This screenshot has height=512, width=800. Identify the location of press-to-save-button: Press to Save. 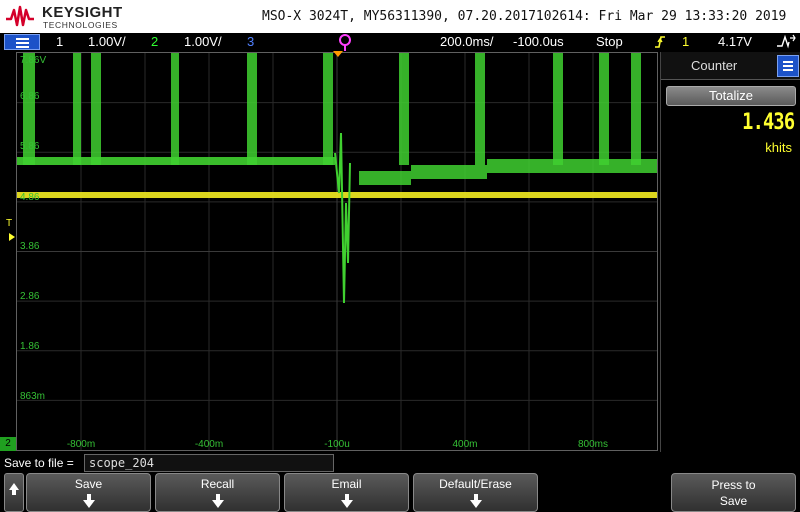
(733, 492).